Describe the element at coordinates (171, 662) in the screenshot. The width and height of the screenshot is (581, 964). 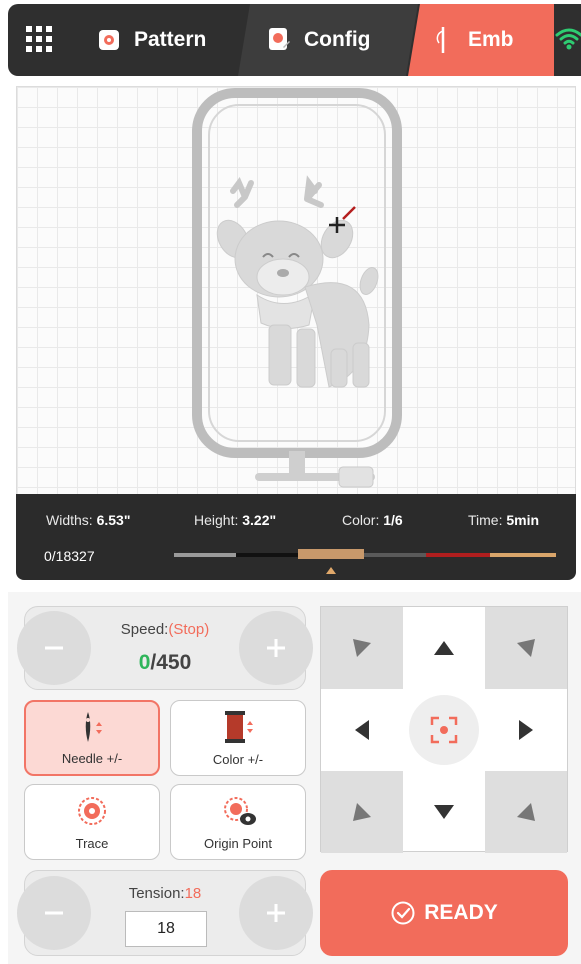
I see `speed-max: /450` at that location.